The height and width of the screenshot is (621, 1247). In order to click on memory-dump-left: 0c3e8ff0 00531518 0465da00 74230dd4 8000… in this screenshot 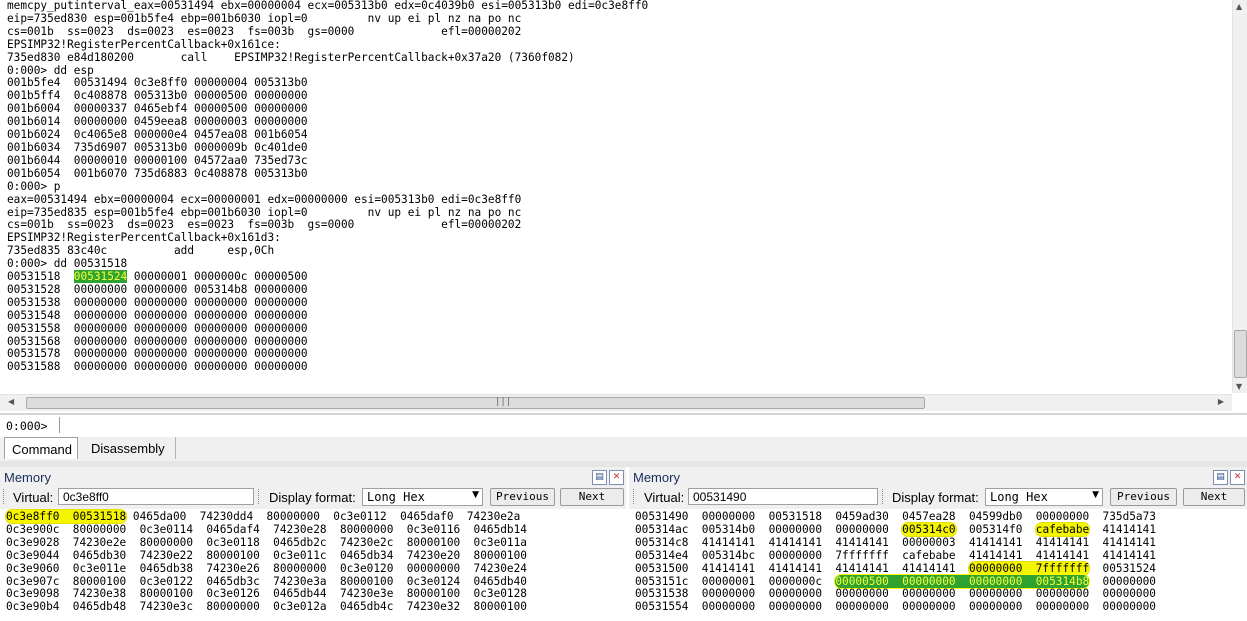, I will do `click(313, 565)`.